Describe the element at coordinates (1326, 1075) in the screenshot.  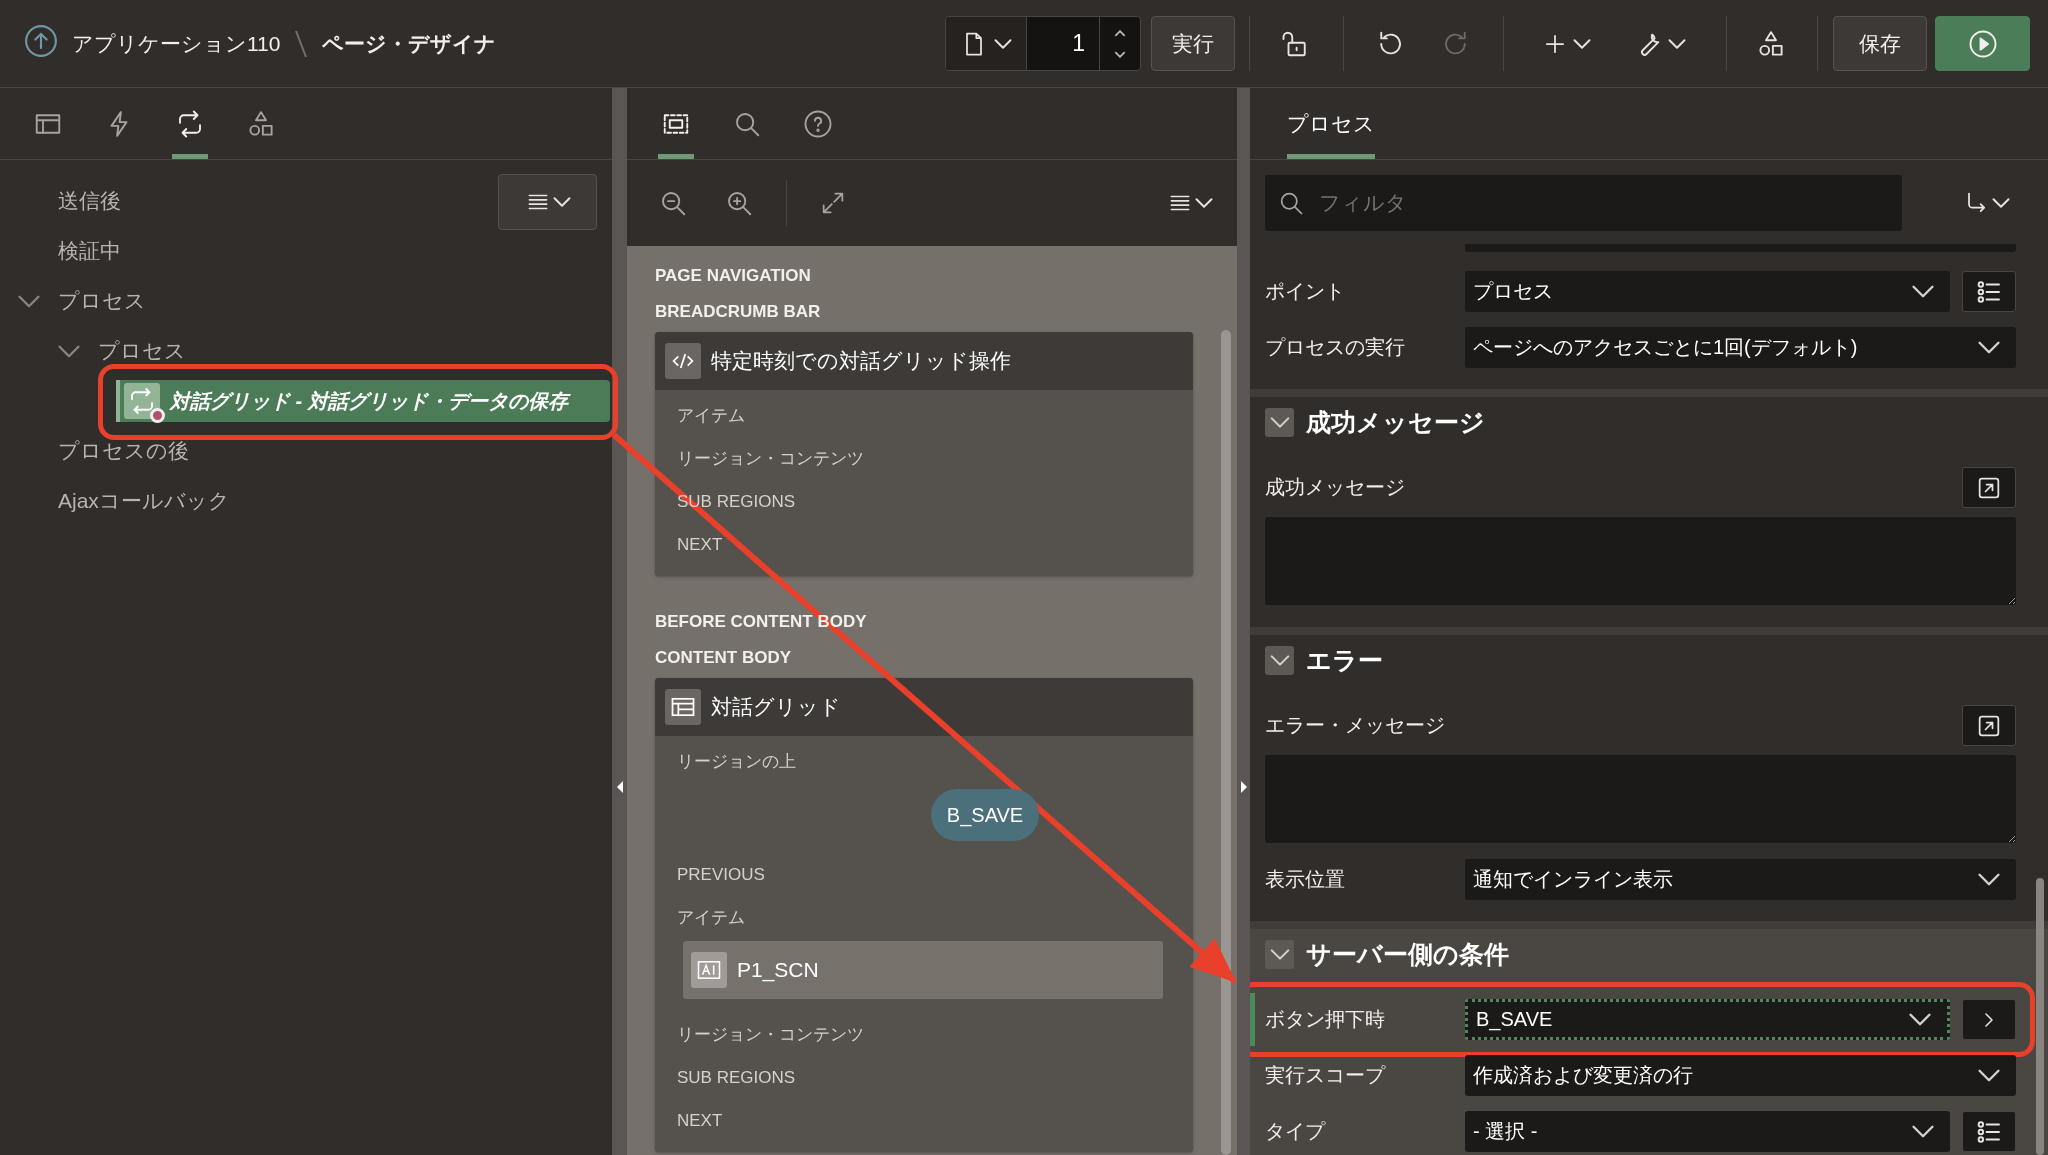
I see `field-label: 実行スコープ` at that location.